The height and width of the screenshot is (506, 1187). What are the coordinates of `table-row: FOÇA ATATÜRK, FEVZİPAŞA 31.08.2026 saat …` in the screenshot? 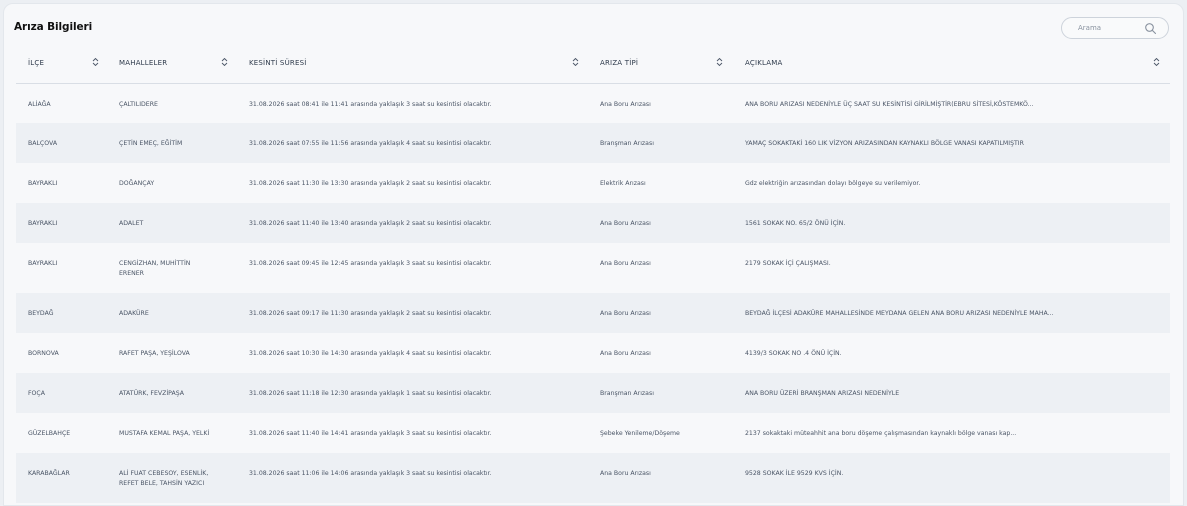 It's located at (593, 393).